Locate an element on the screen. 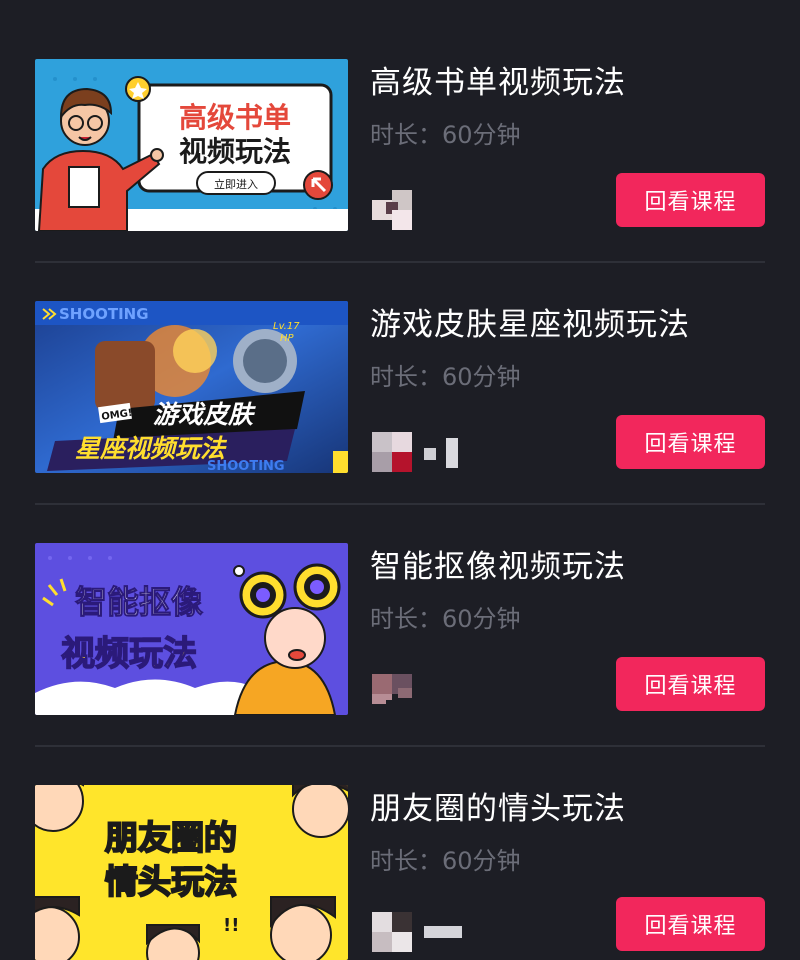 The height and width of the screenshot is (960, 800). thumbnail-art: 朋友圈的 情头玩法 !! is located at coordinates (191, 872).